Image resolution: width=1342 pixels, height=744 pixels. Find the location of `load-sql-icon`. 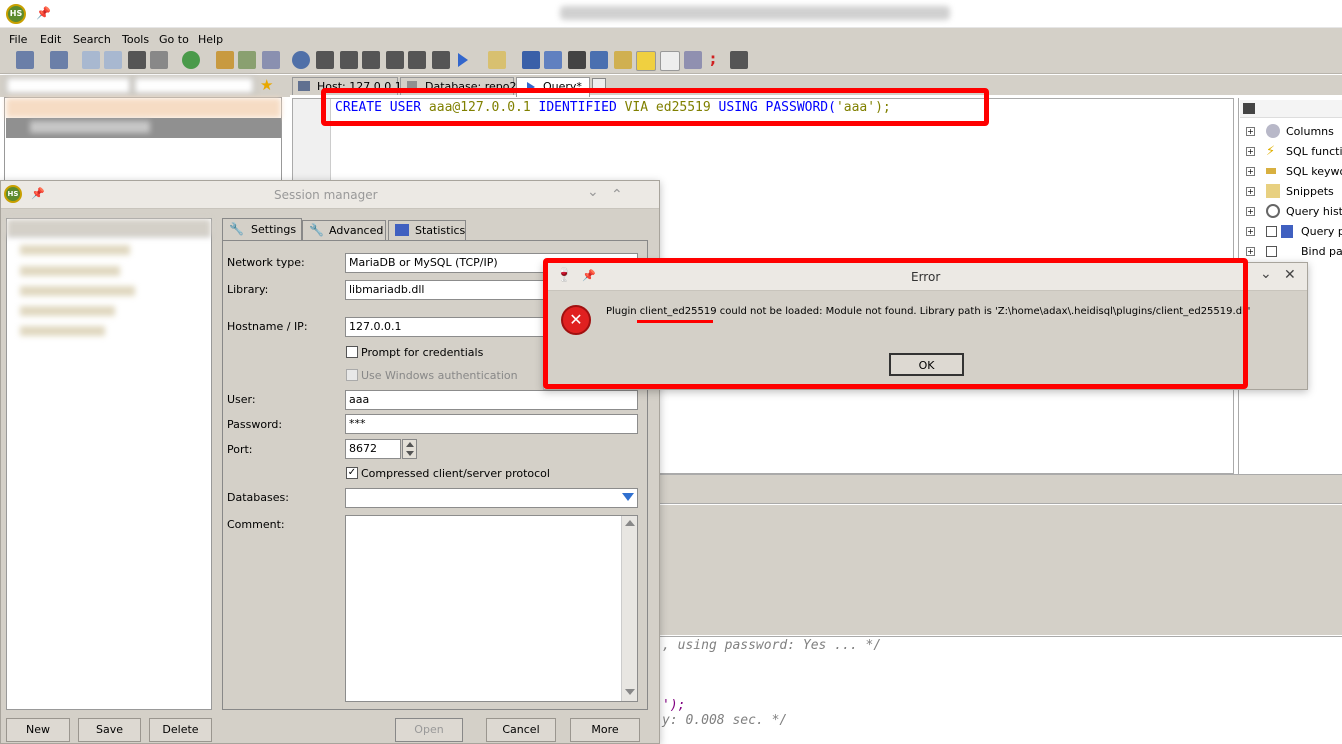

load-sql-icon is located at coordinates (553, 60).